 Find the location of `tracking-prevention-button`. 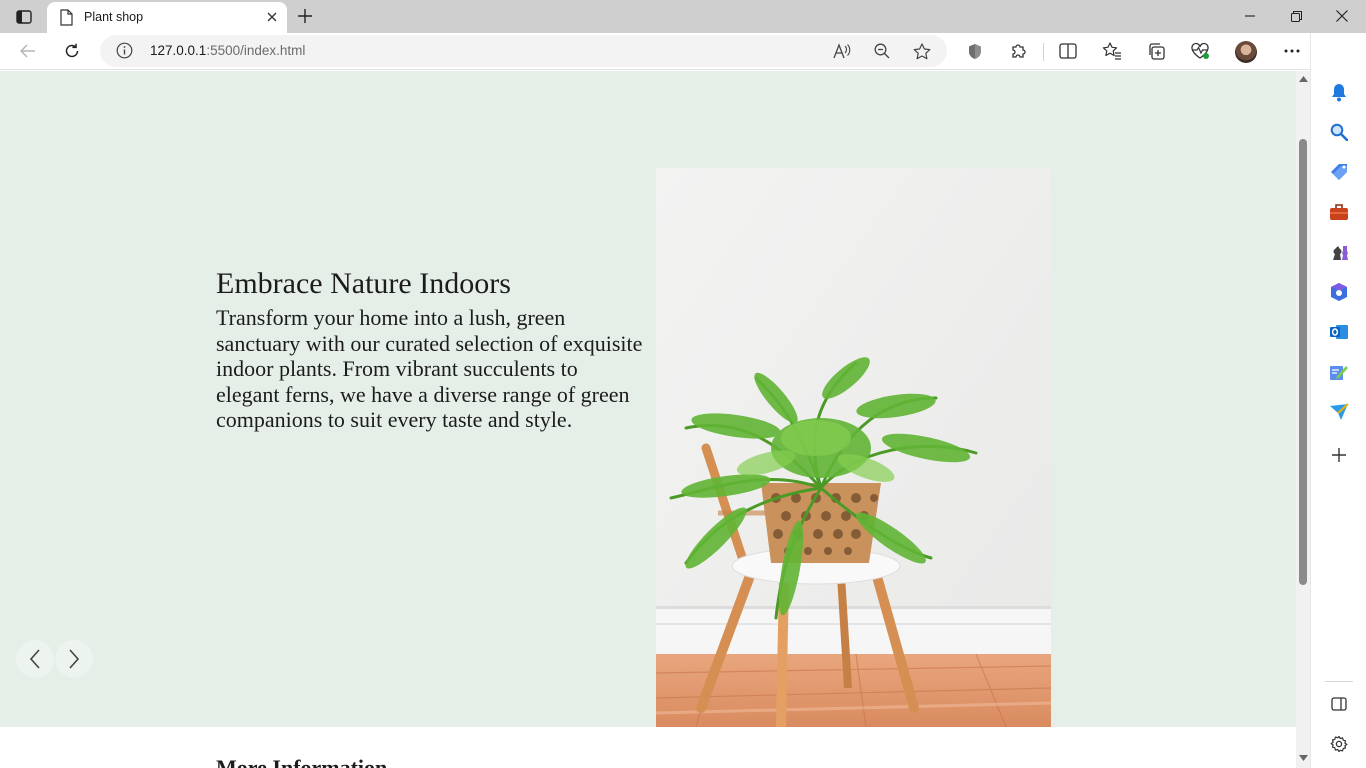

tracking-prevention-button is located at coordinates (975, 51).